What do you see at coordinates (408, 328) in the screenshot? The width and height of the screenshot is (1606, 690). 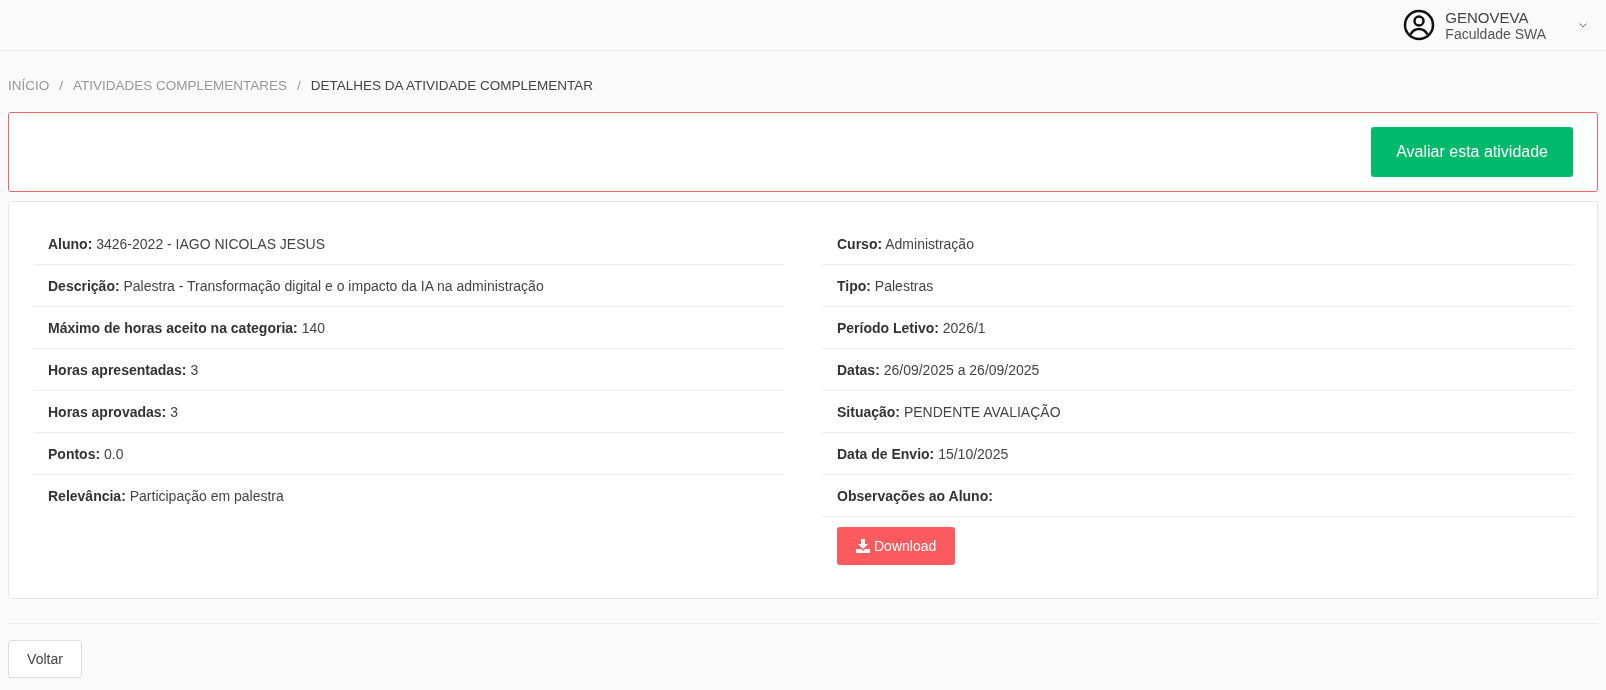 I see `field-row: Máximo de horas aceito na categoria: 140` at bounding box center [408, 328].